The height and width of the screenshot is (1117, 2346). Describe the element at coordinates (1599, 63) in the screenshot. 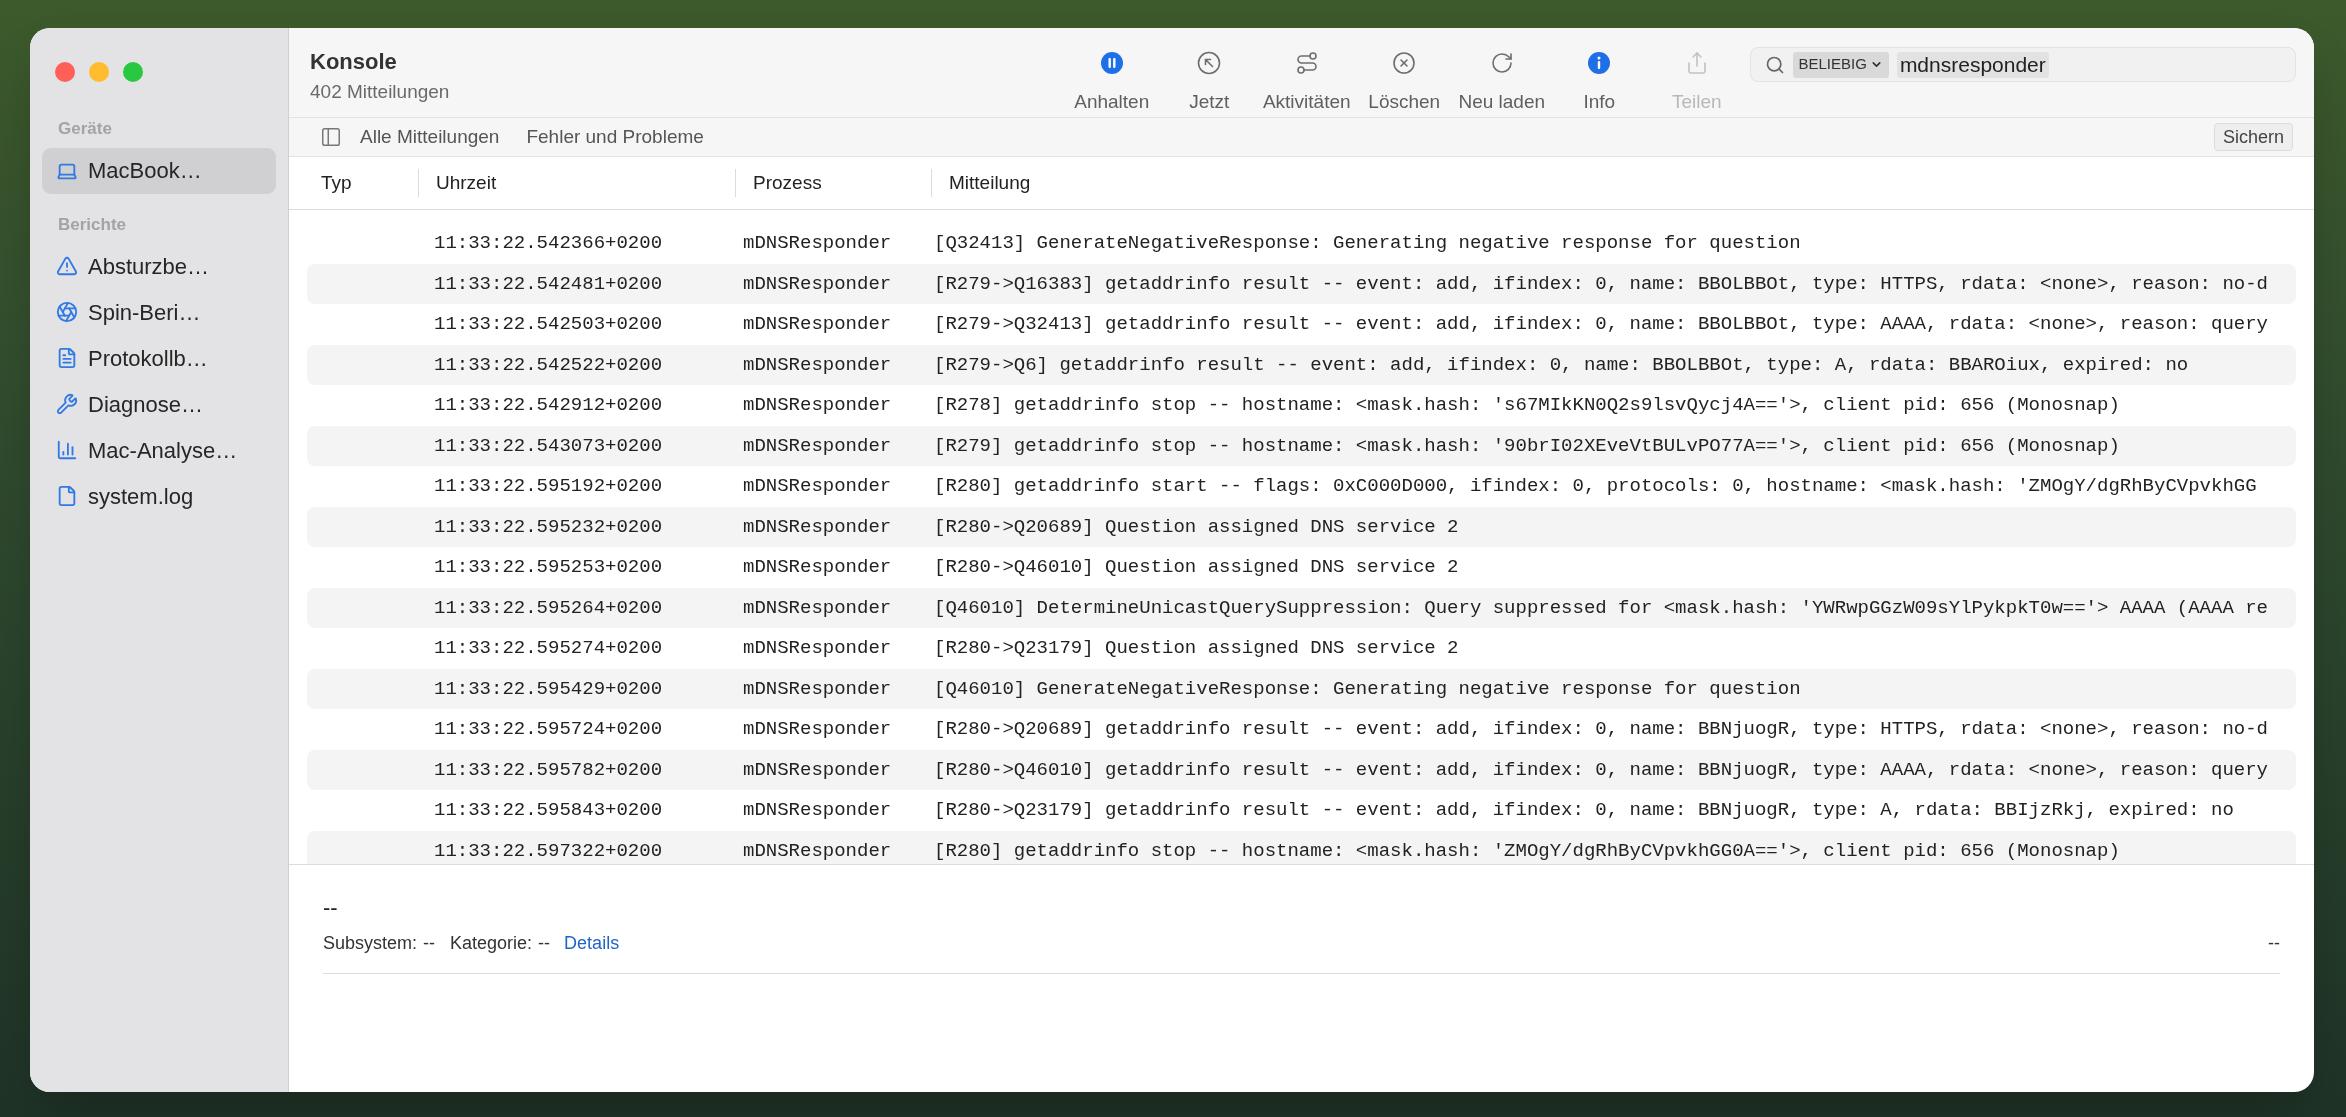

I see `info-icon` at that location.